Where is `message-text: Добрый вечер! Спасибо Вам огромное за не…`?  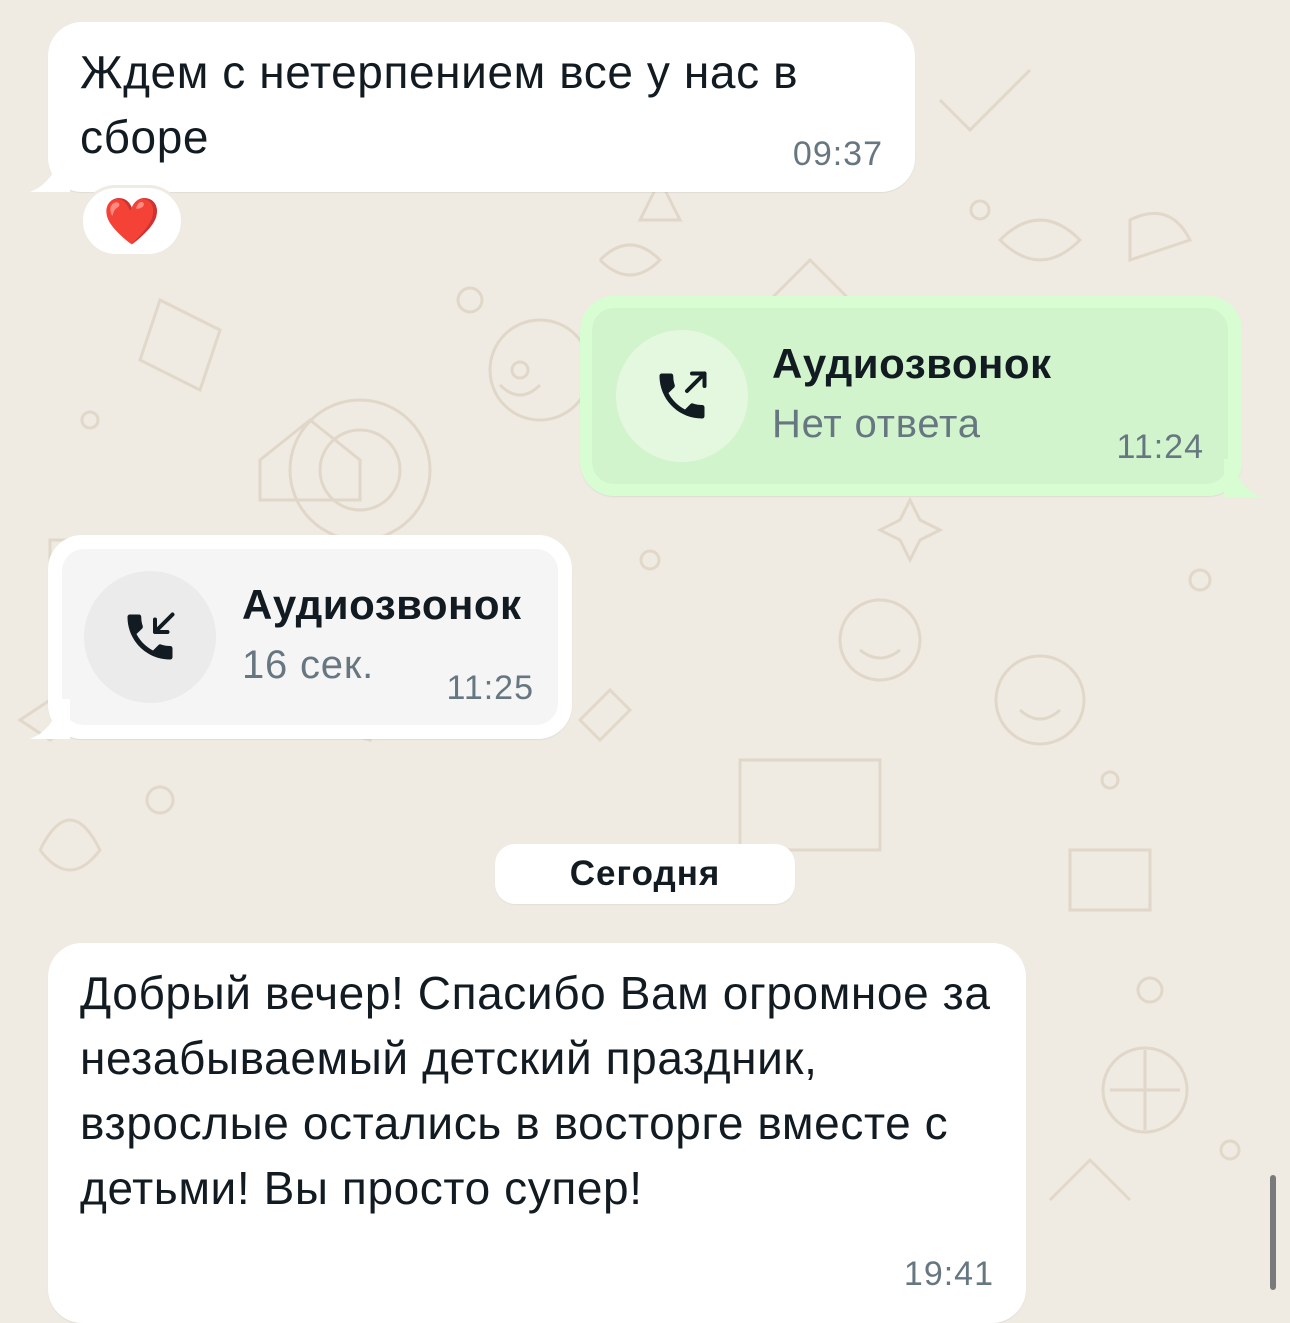
message-text: Добрый вечер! Спасибо Вам огромное за не… is located at coordinates (535, 1090).